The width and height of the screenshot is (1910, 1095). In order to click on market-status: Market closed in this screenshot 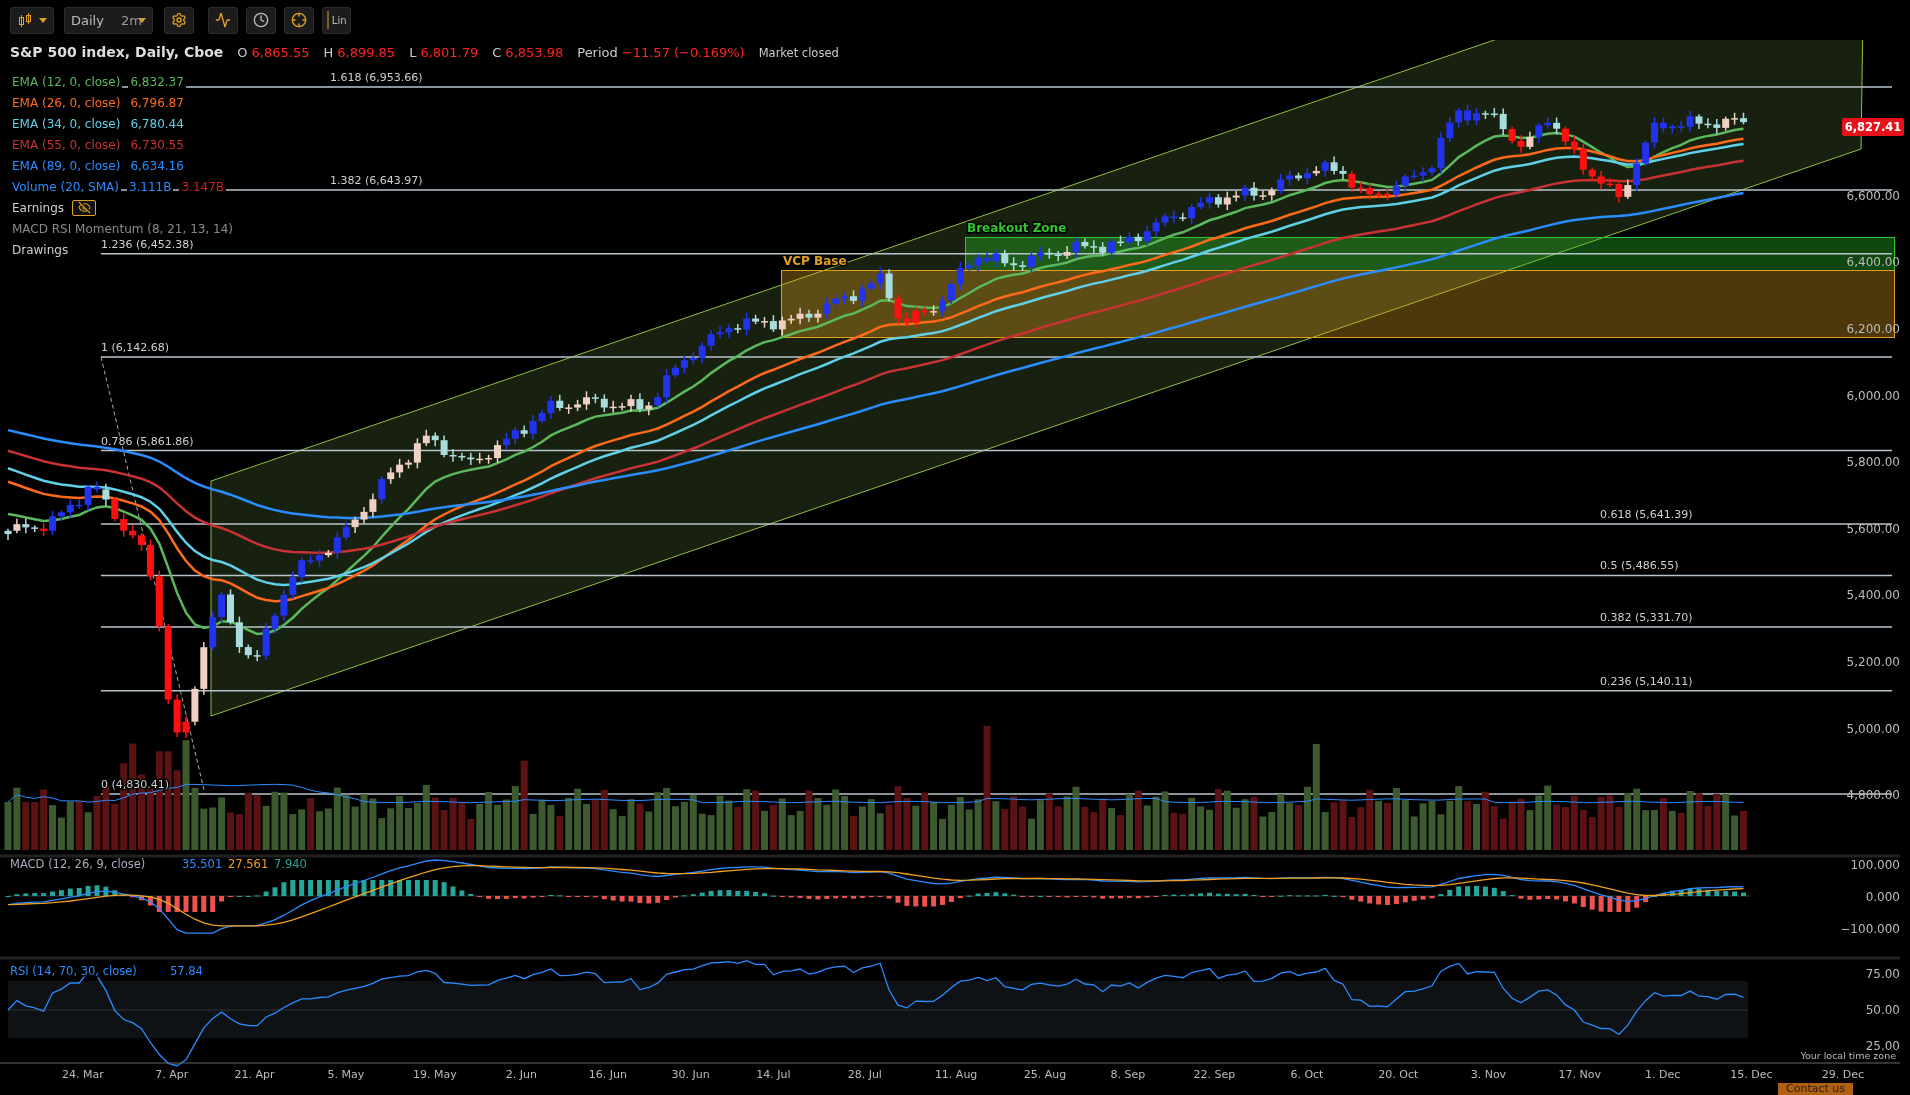, I will do `click(798, 53)`.